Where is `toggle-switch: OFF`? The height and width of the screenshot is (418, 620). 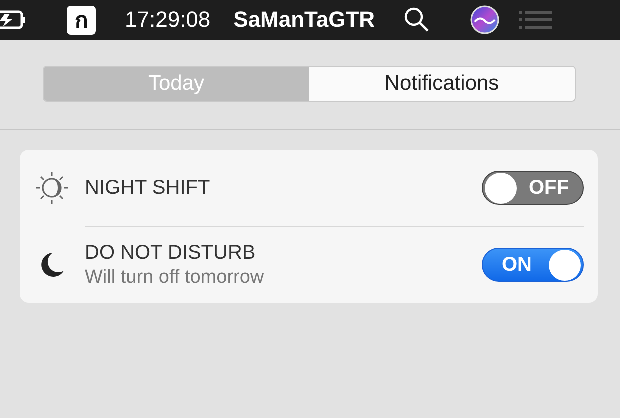 toggle-switch: OFF is located at coordinates (533, 188).